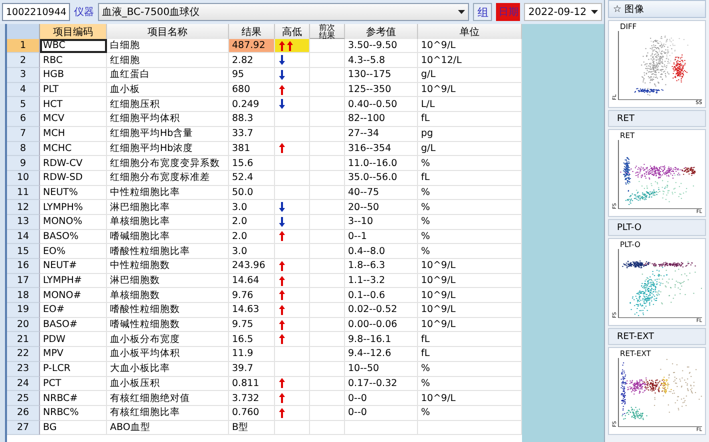  I want to click on column-header: 项目编码, so click(73, 32).